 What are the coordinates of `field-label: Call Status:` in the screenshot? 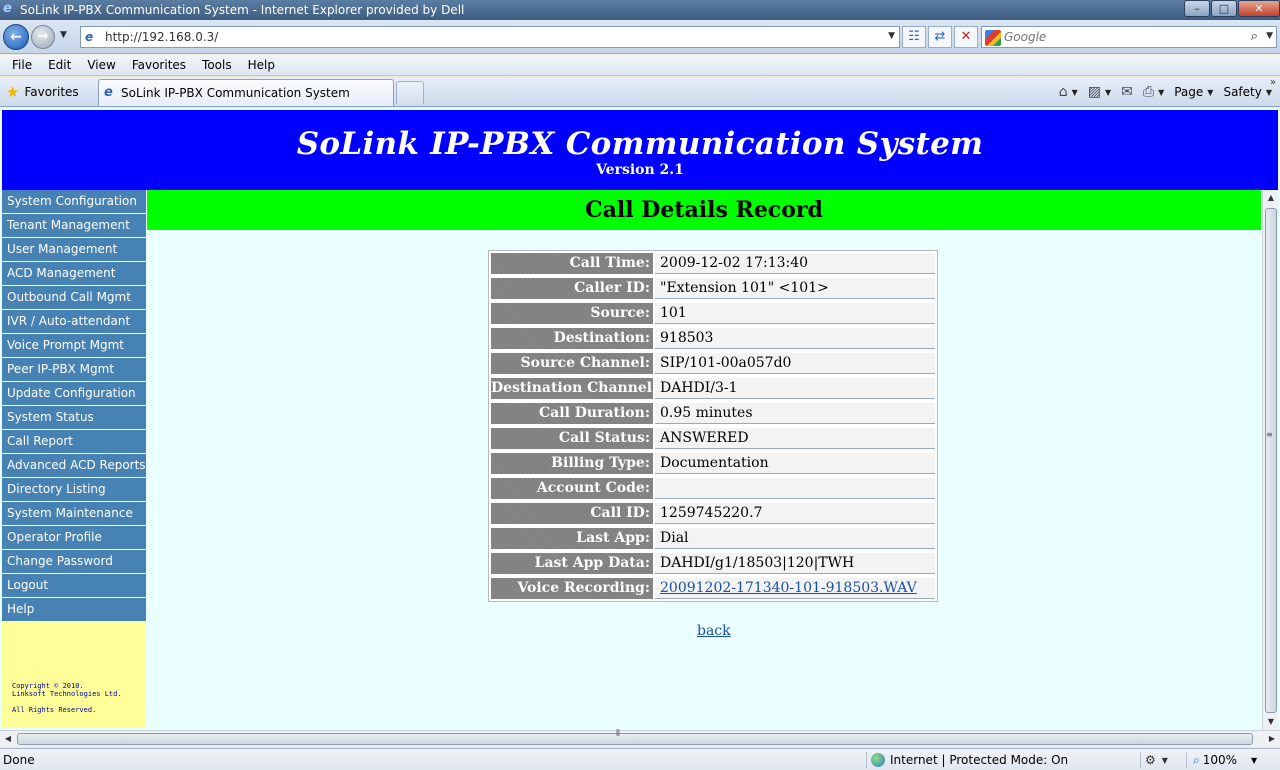 It's located at (572, 438).